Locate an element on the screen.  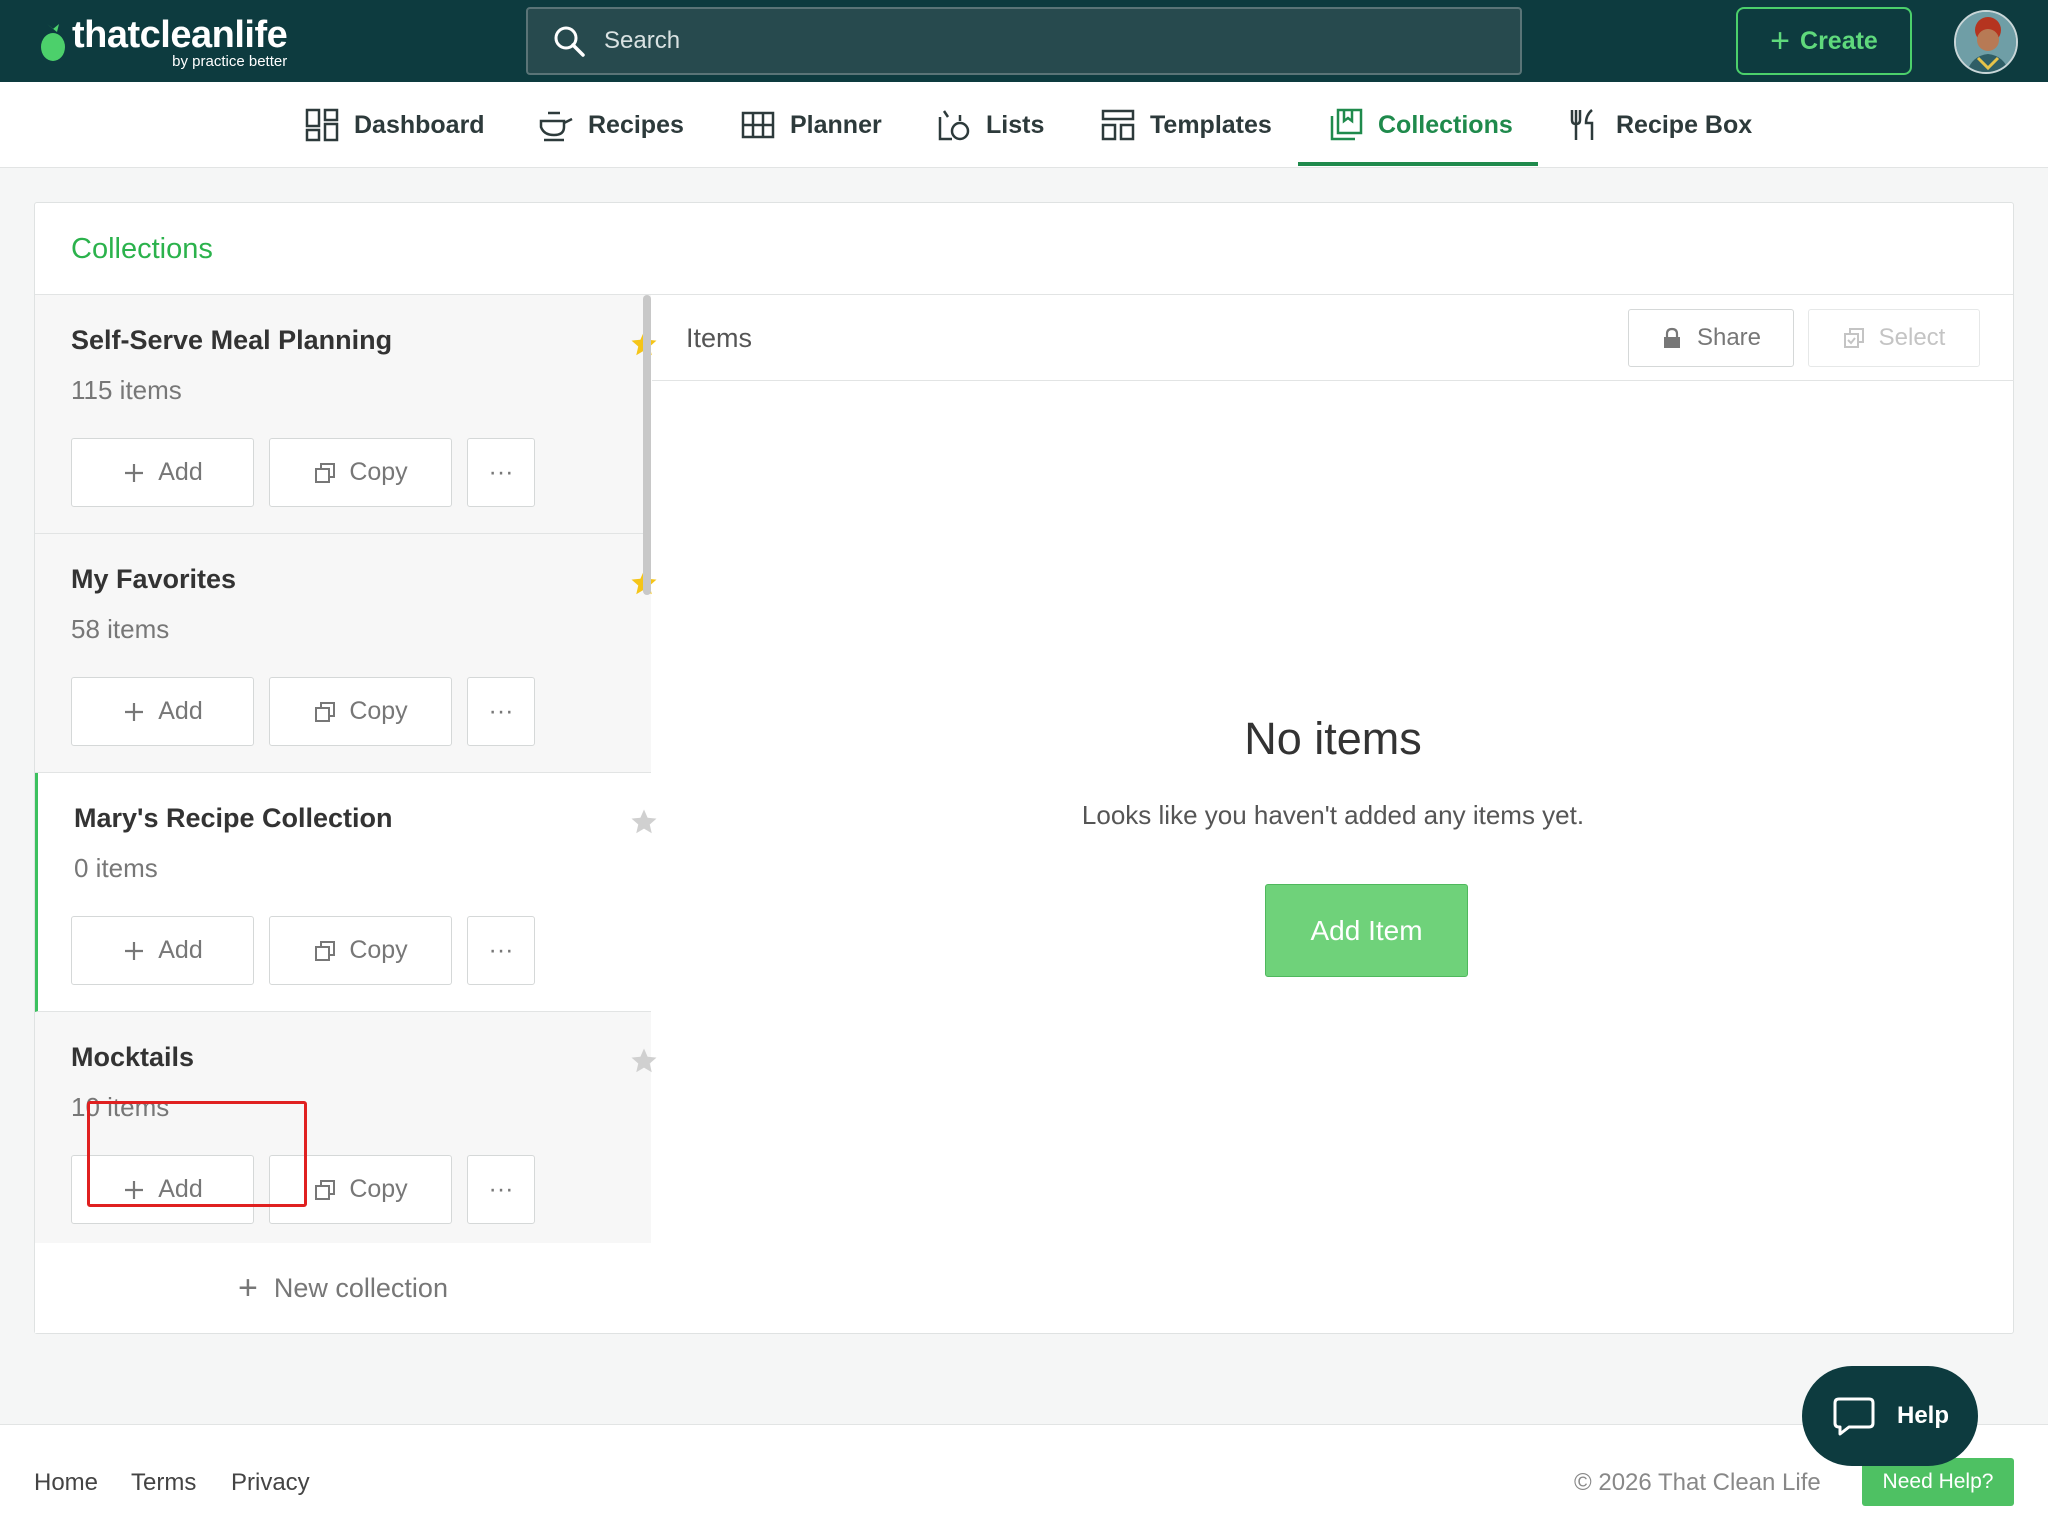
collections-scrollbar is located at coordinates (647, 445).